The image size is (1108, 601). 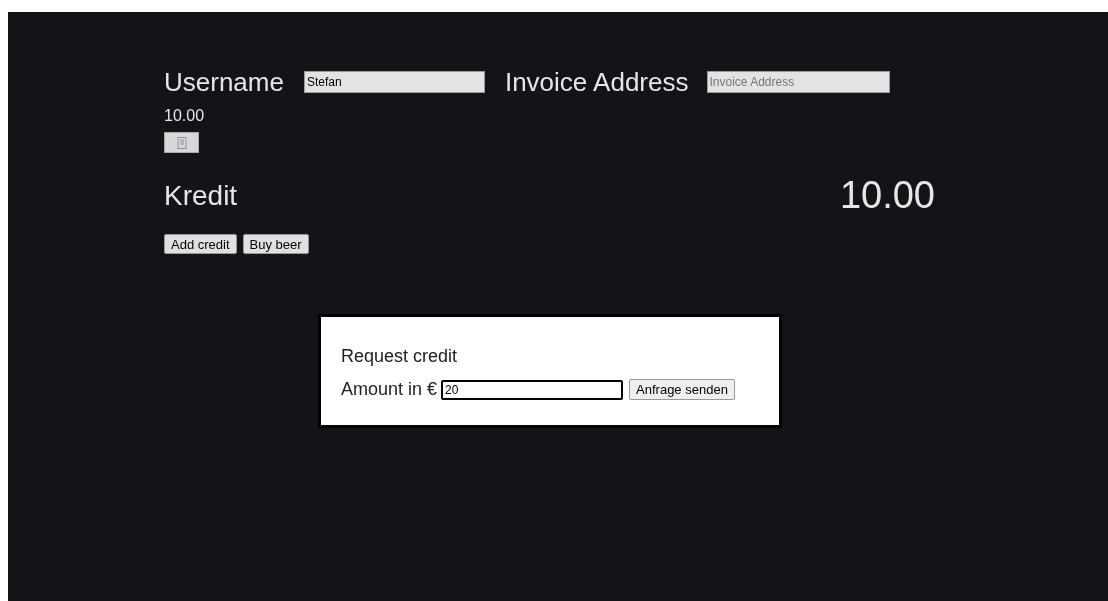 What do you see at coordinates (798, 82) in the screenshot?
I see `invoice-address-field: Invoice Address` at bounding box center [798, 82].